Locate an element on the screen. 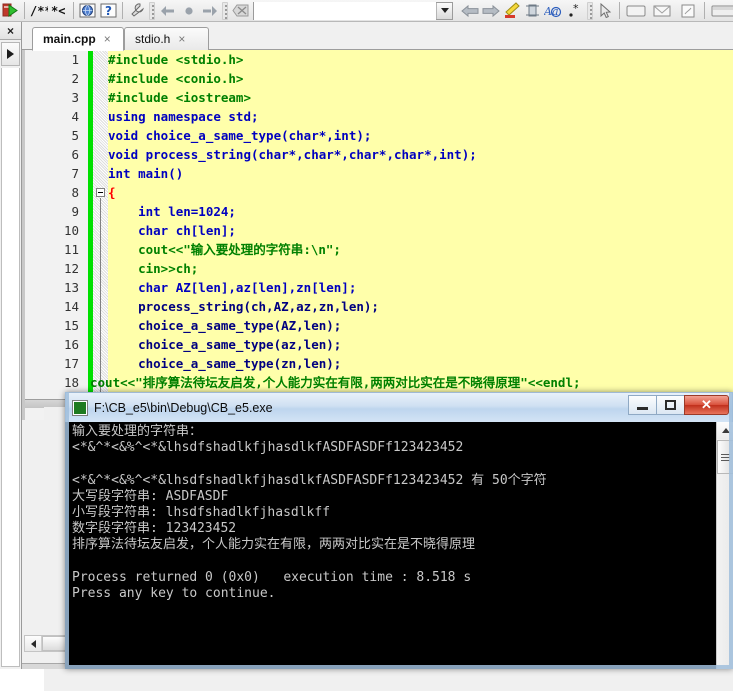 This screenshot has width=733, height=691. minimize-icon is located at coordinates (642, 408).